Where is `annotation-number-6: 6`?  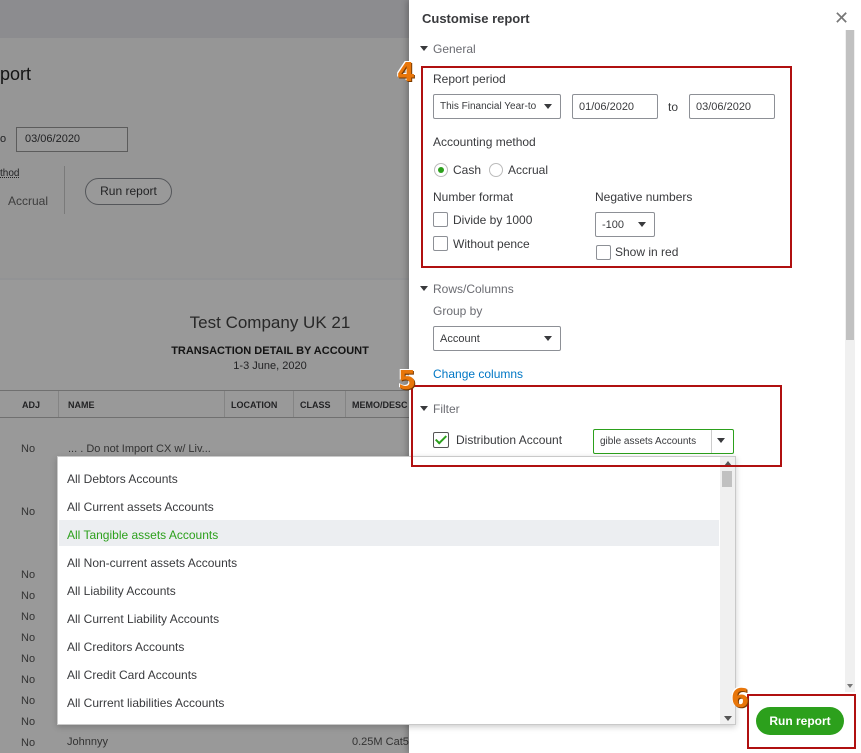 annotation-number-6: 6 is located at coordinates (740, 699).